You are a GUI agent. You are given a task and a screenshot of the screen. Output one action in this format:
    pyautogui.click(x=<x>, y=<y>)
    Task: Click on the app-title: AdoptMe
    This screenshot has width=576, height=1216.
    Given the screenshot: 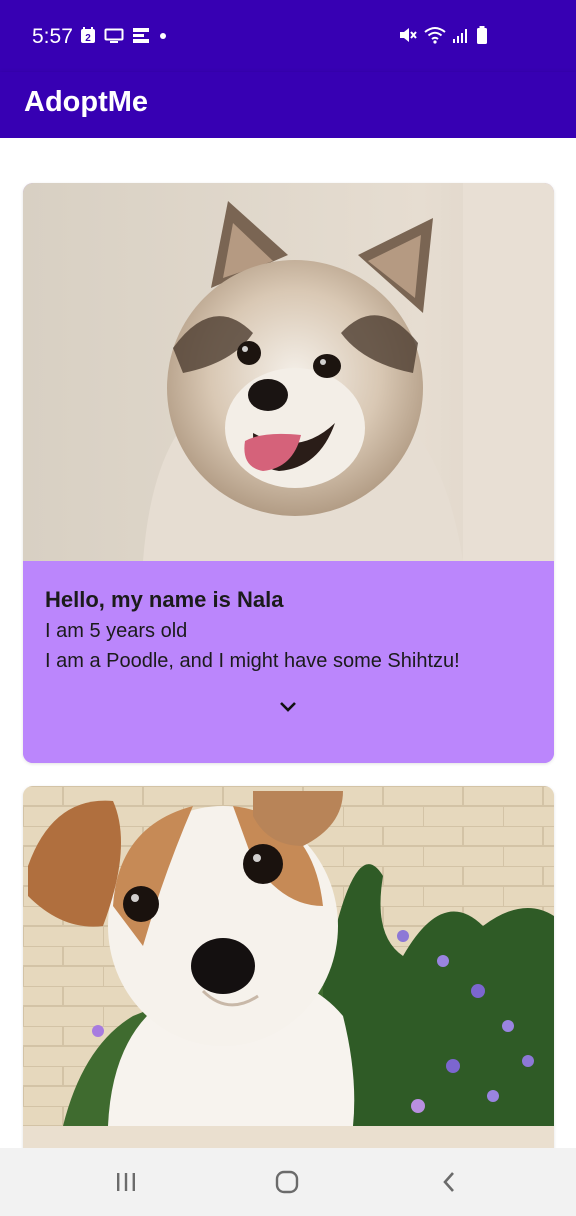 What is the action you would take?
    pyautogui.click(x=86, y=102)
    